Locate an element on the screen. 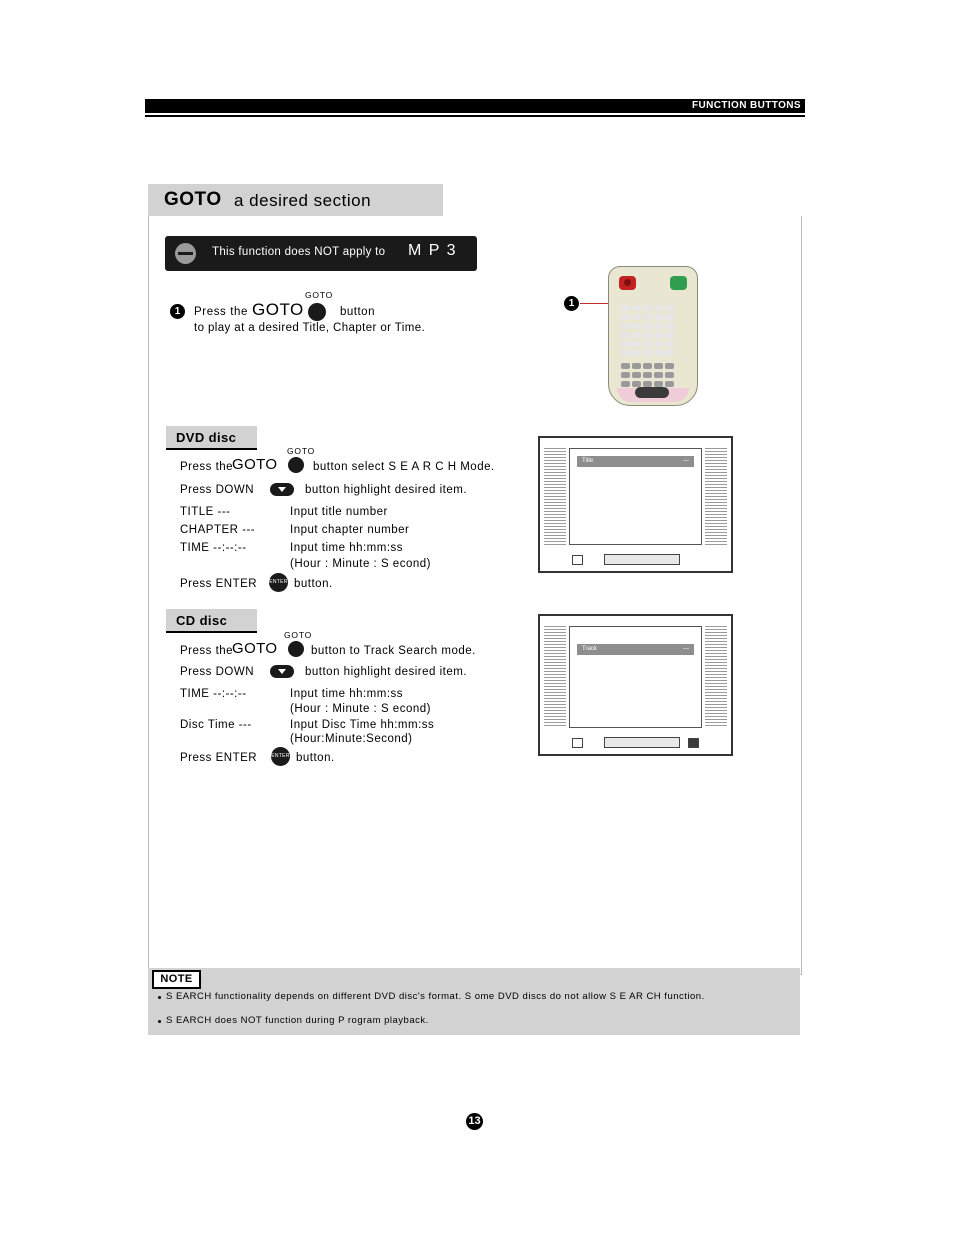 The height and width of the screenshot is (1235, 954). section-title-rest: a desired section is located at coordinates (303, 200).